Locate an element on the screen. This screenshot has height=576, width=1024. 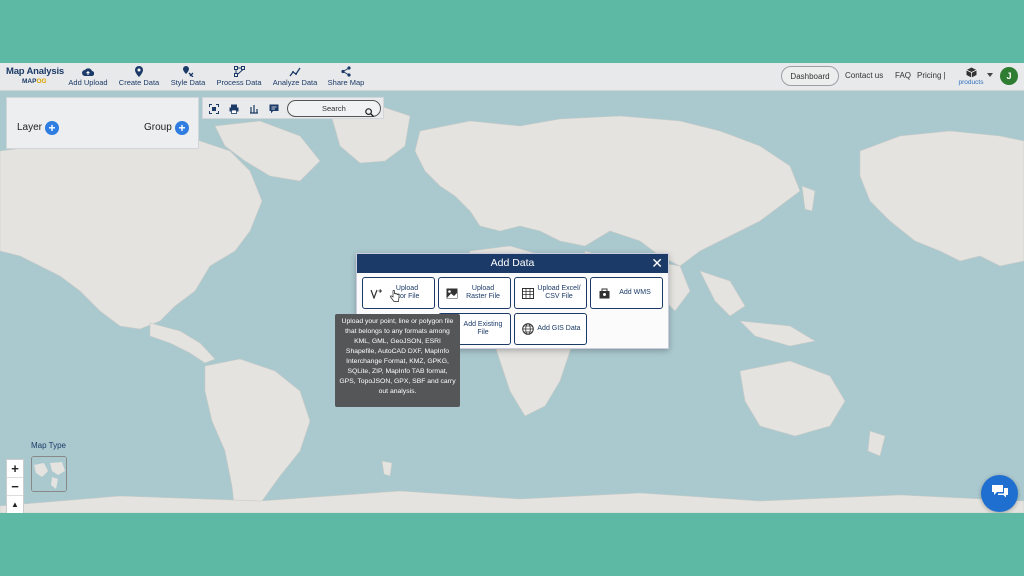
nav-add-upload: Add Upload is located at coordinates (88, 76).